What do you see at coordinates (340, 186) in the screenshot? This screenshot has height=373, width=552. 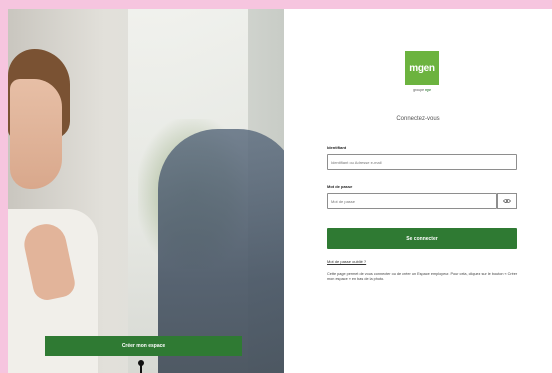 I see `password-label: Mot de passe` at bounding box center [340, 186].